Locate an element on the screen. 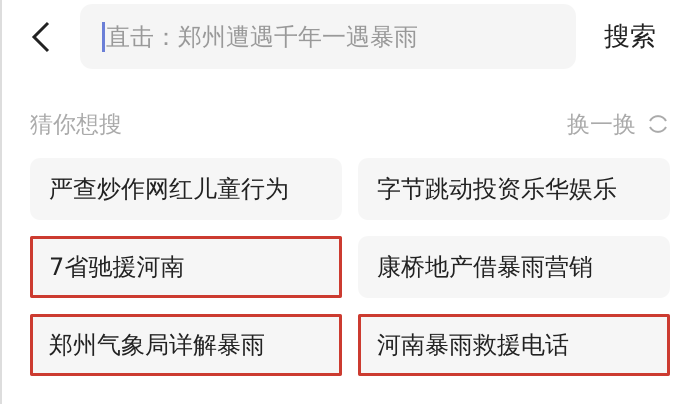 This screenshot has height=404, width=698. suggestion-chip: 郑州气象局详解暴雨 is located at coordinates (186, 345).